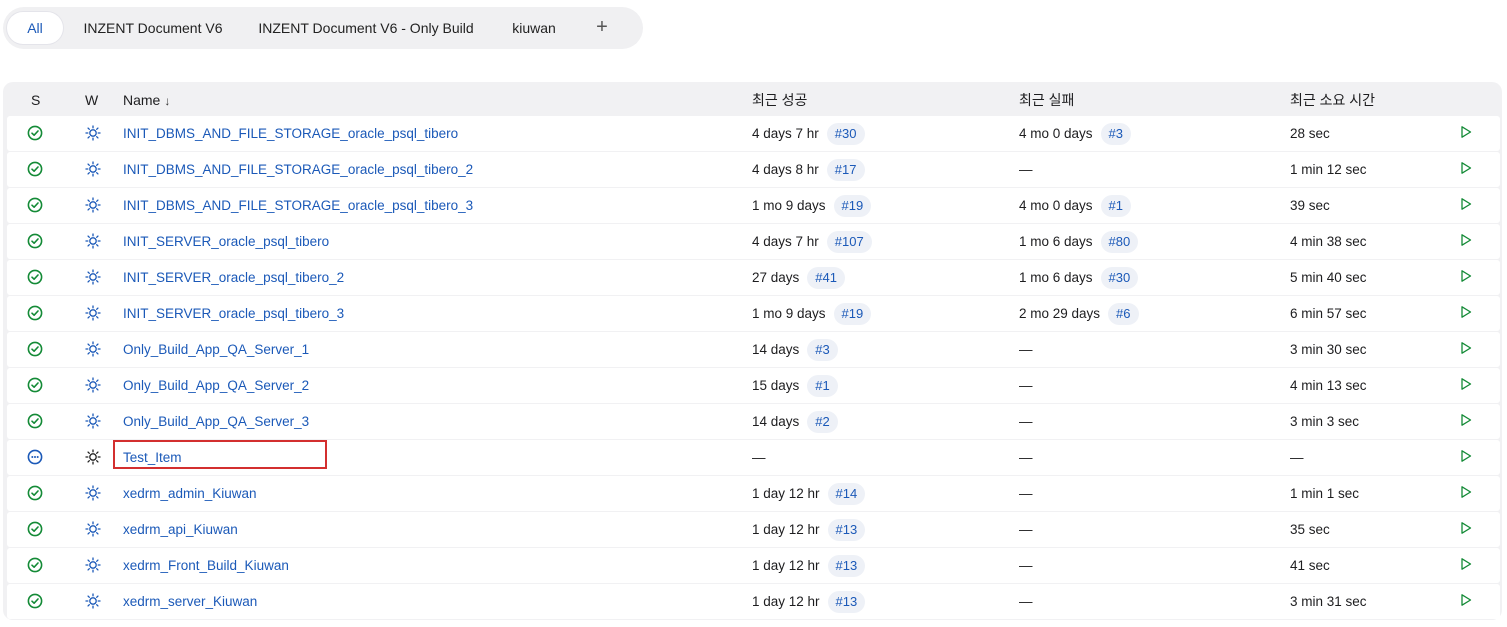  Describe the element at coordinates (190, 493) in the screenshot. I see `job-name-link: xedrm_admin_Kiuwan` at that location.